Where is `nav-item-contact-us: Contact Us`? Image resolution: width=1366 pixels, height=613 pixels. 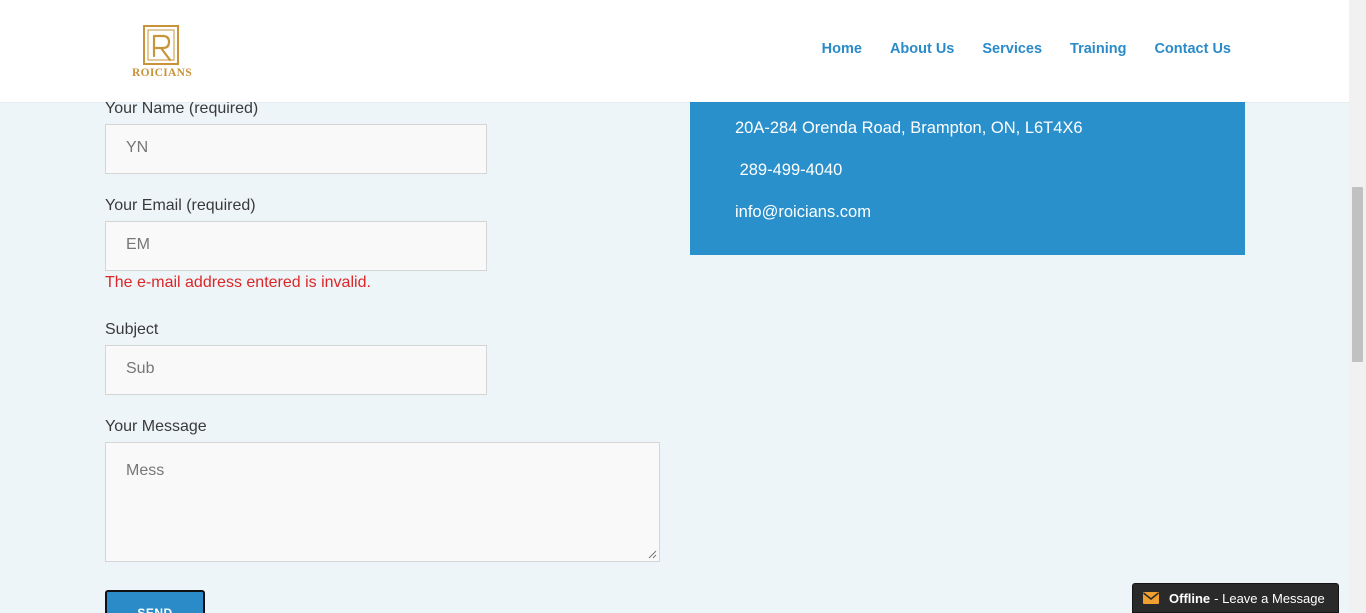 nav-item-contact-us: Contact Us is located at coordinates (1192, 49).